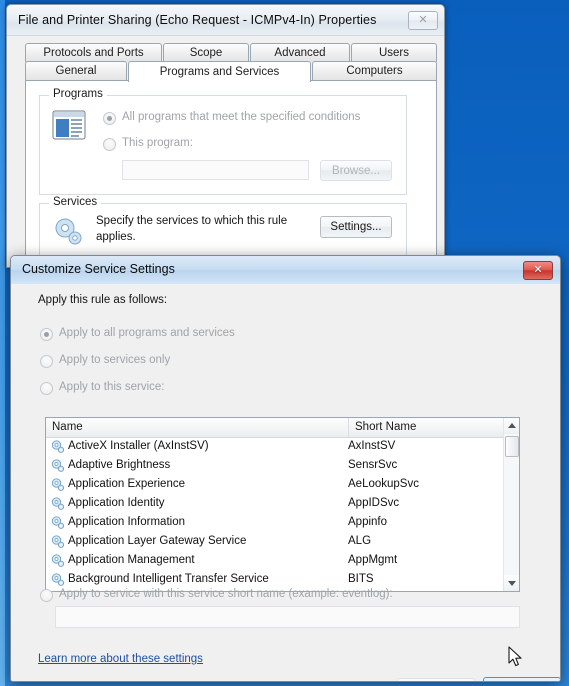 This screenshot has width=569, height=686. What do you see at coordinates (516, 658) in the screenshot?
I see `mouse-cursor-icon` at bounding box center [516, 658].